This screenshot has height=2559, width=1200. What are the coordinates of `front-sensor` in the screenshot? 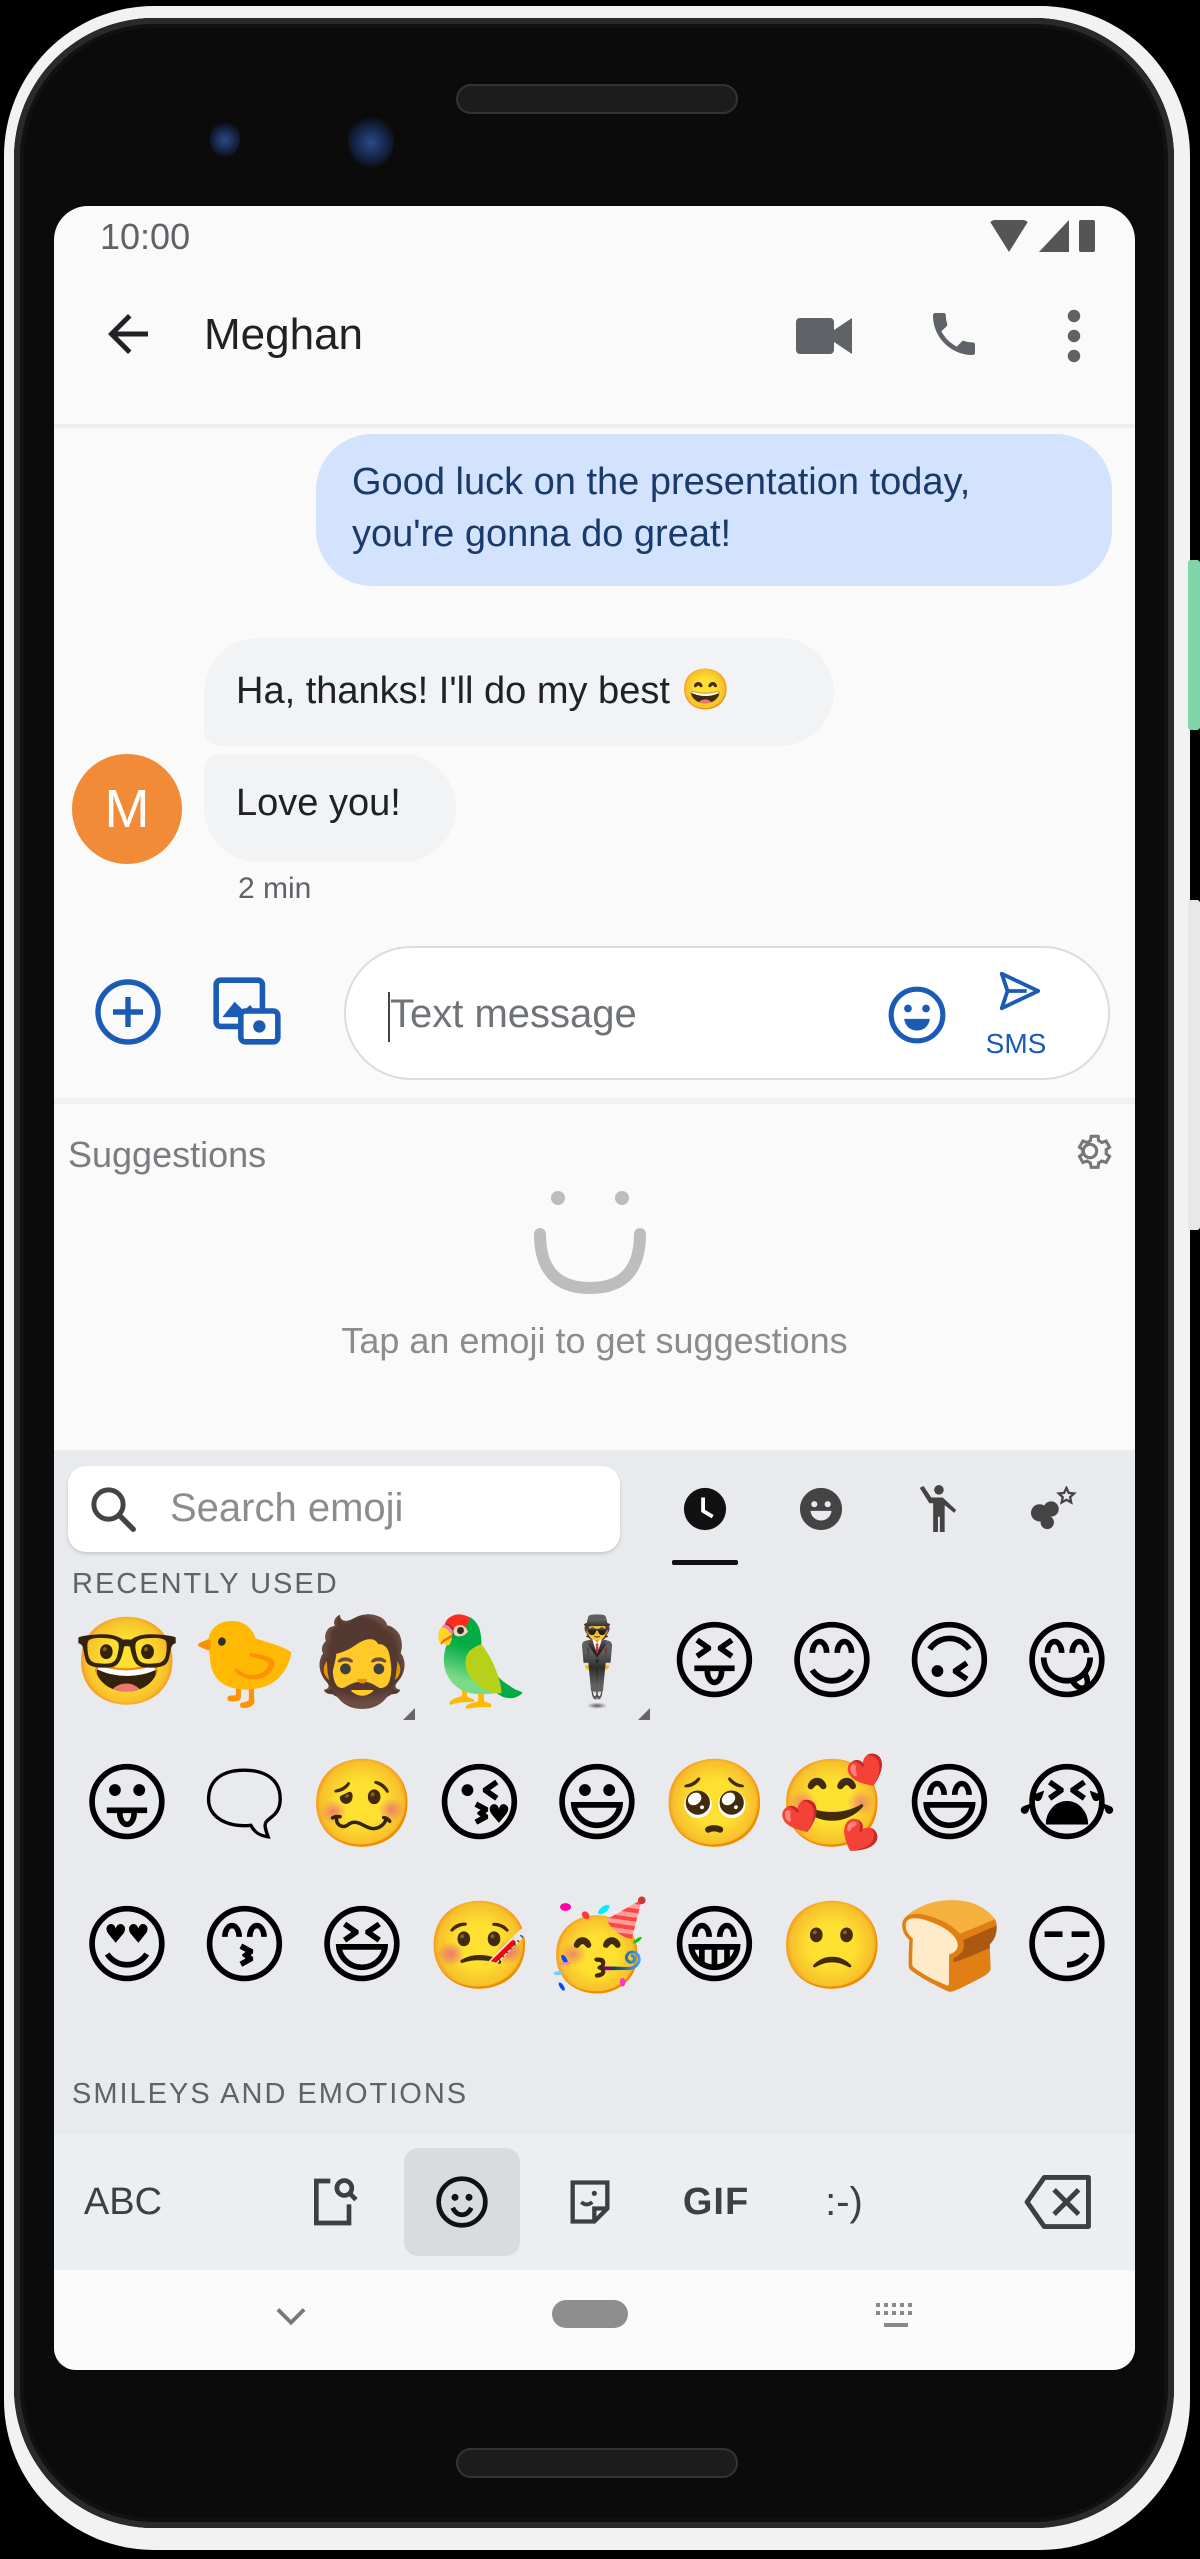 It's located at (225, 138).